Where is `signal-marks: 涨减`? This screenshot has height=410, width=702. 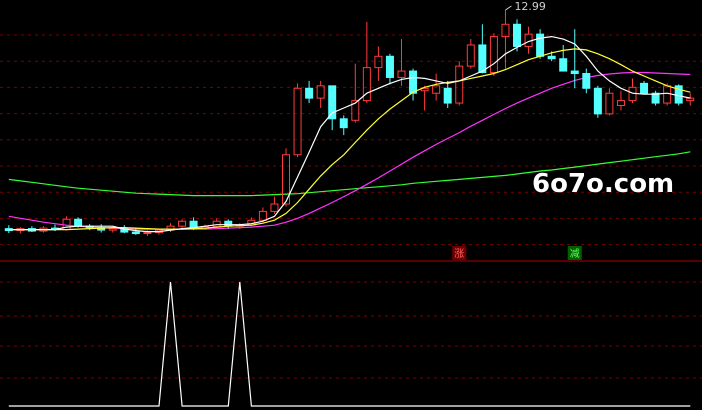 signal-marks: 涨减 is located at coordinates (517, 253).